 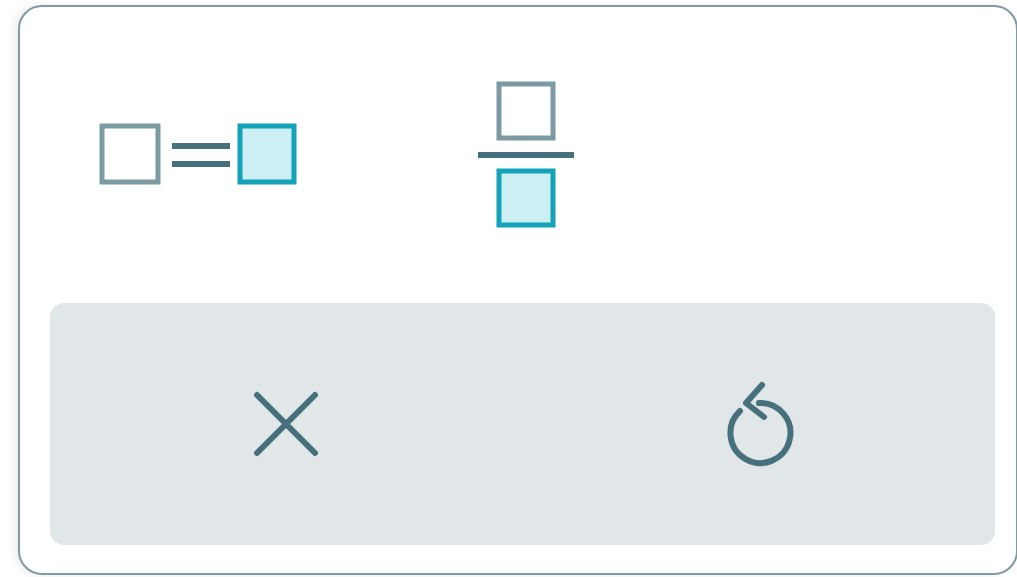 I want to click on fraction-icon, so click(x=526, y=155).